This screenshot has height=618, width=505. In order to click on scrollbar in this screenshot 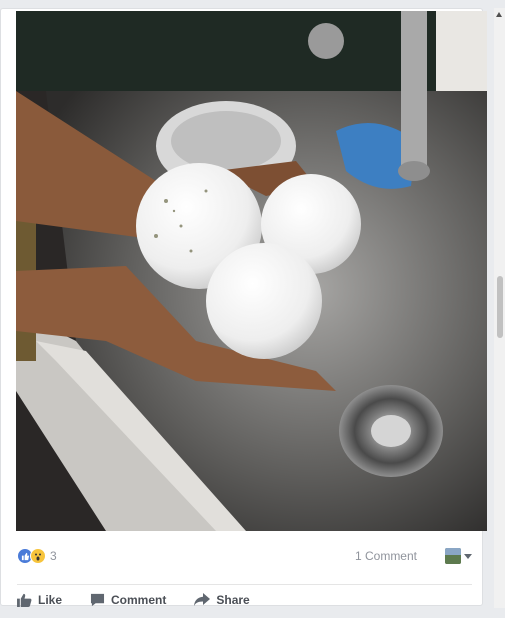, I will do `click(499, 308)`.